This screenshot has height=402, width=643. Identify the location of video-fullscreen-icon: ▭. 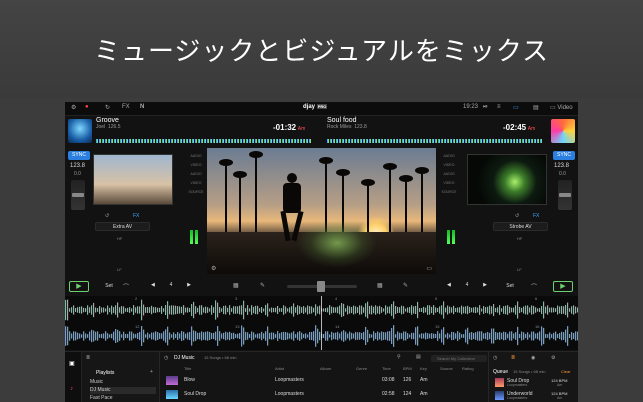
(429, 268).